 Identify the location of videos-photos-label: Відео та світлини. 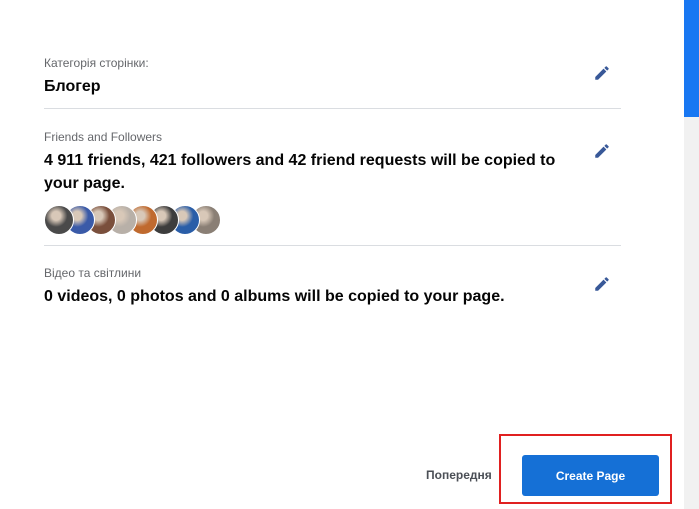
(93, 273).